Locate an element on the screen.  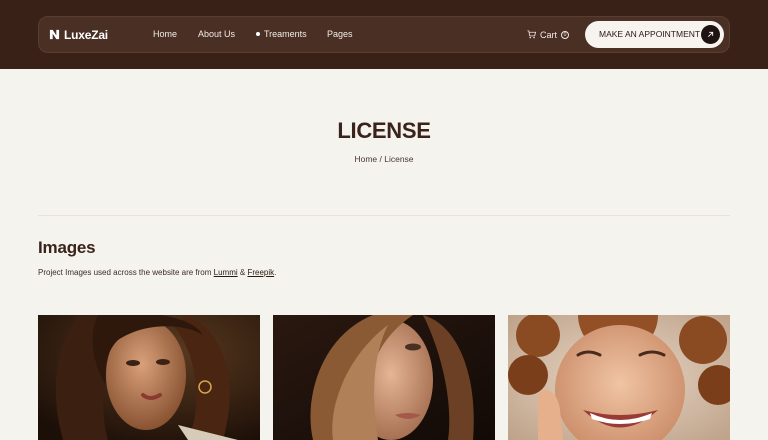
lummi-link: Lummi is located at coordinates (226, 272).